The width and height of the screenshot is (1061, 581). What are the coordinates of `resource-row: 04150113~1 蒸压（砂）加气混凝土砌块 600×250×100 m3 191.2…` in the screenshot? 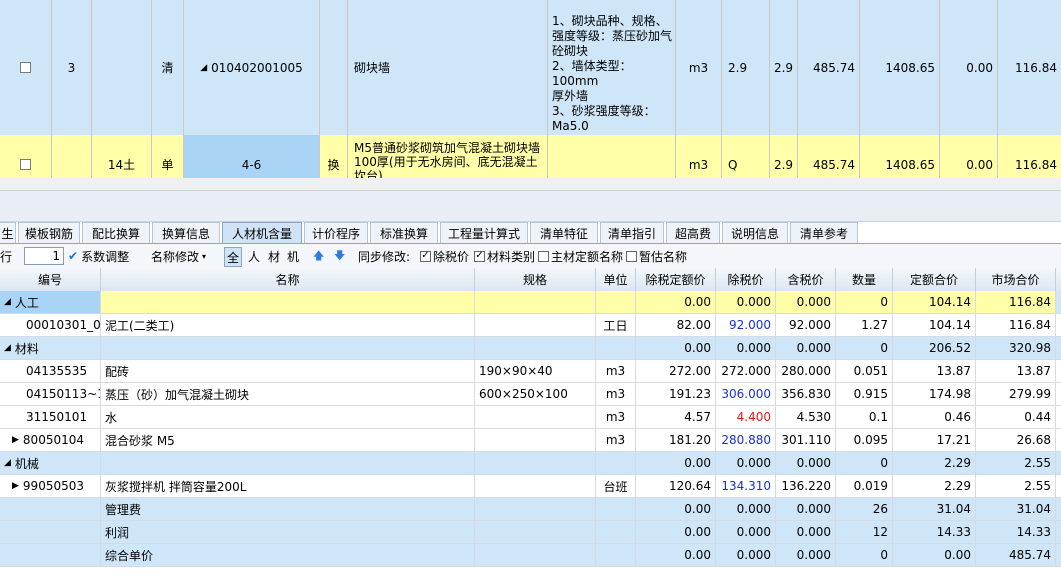 It's located at (530, 394).